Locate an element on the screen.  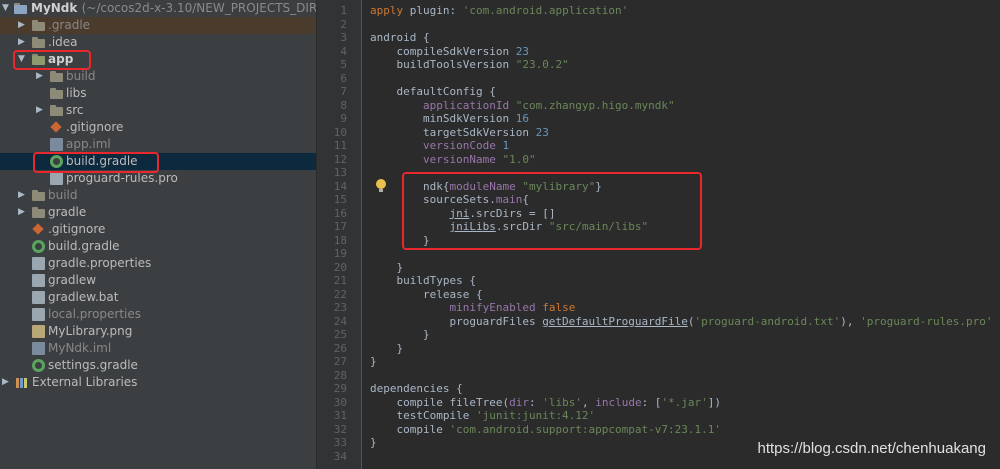
code-line: dependencies { is located at coordinates (416, 388).